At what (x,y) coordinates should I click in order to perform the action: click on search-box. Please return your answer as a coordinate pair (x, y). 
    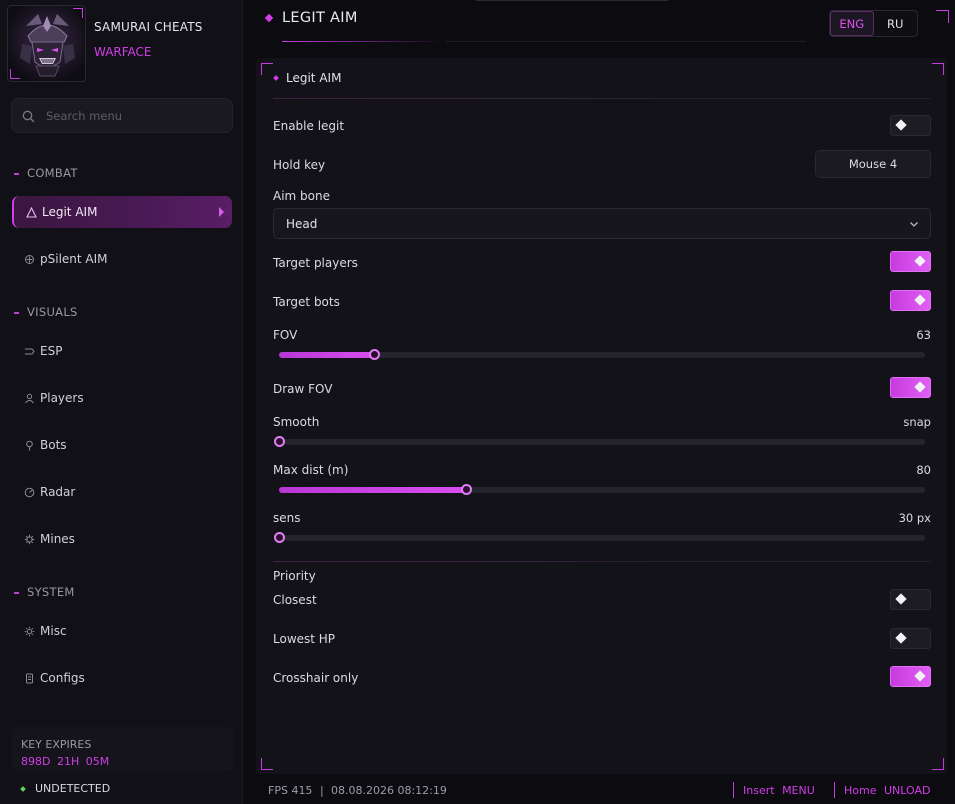
    Looking at the image, I should click on (122, 115).